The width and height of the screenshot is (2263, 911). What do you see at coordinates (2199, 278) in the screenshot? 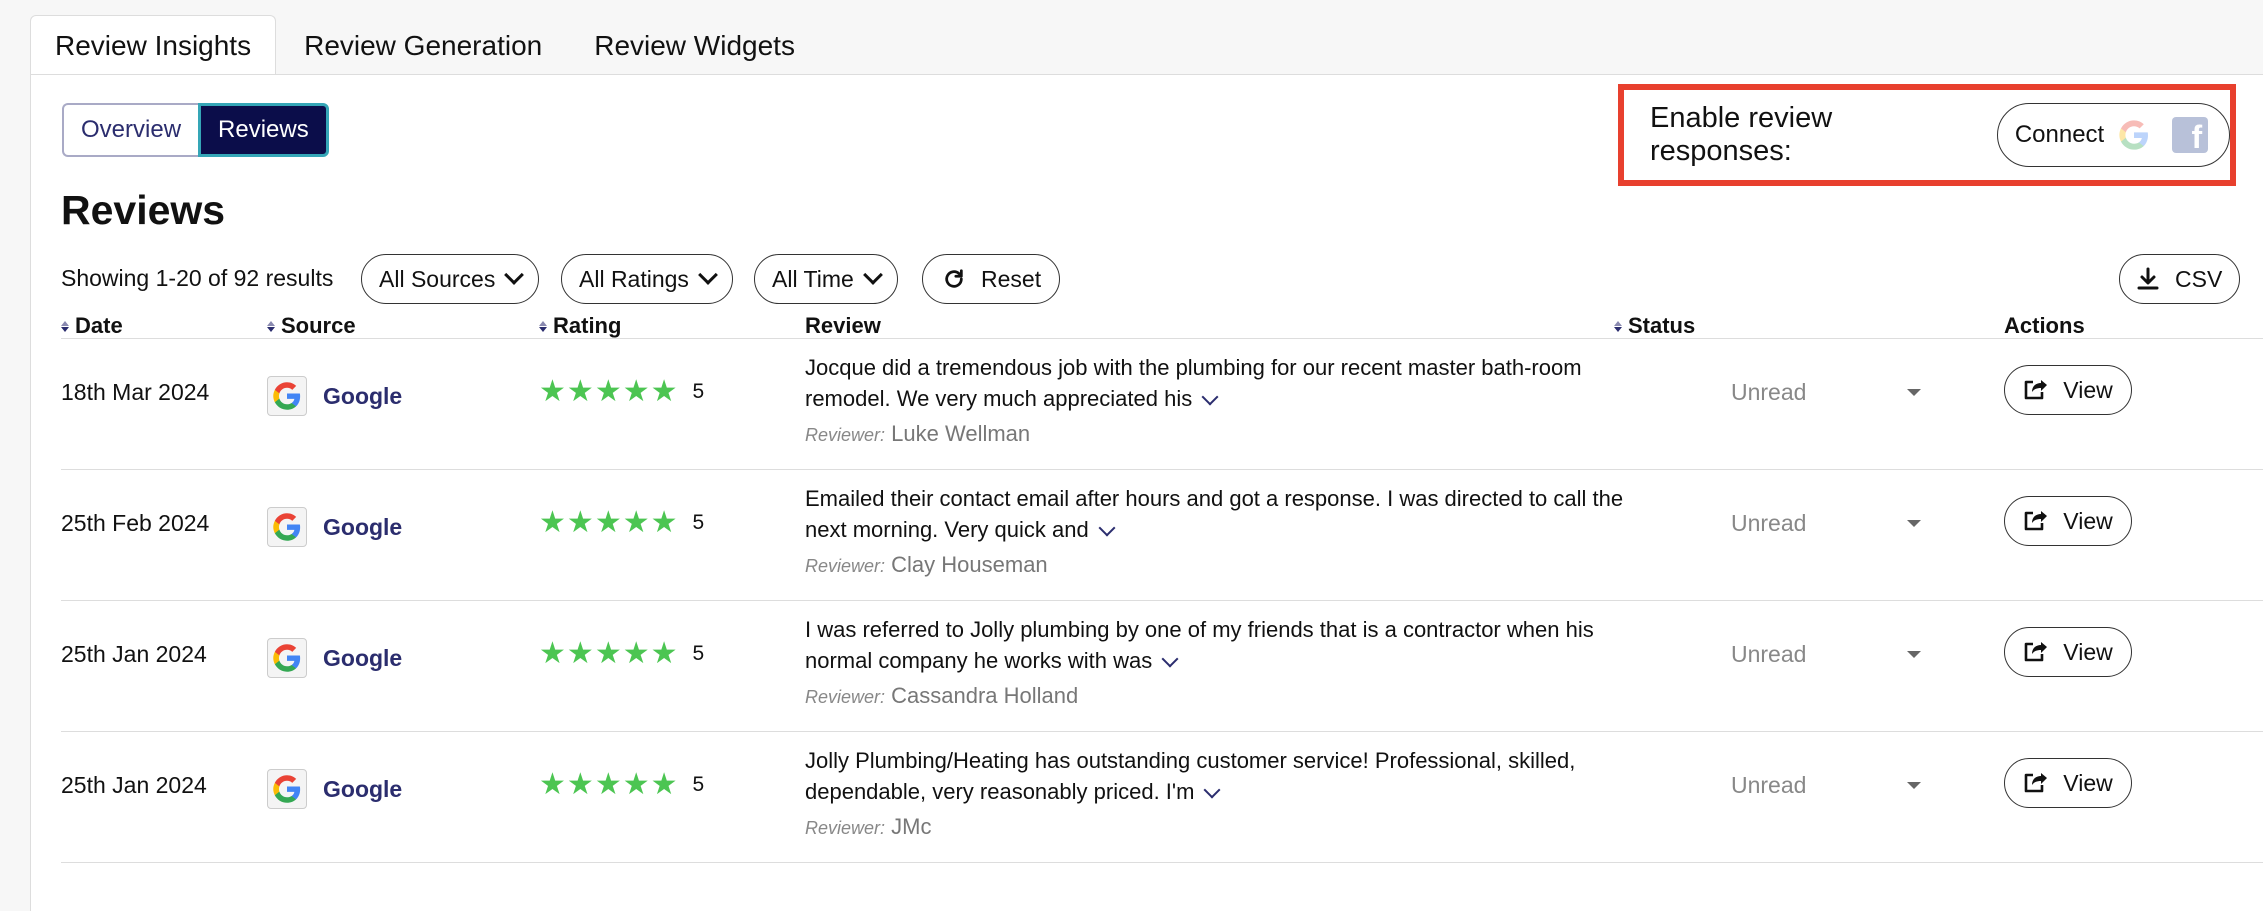
I see `csv-label: CSV` at bounding box center [2199, 278].